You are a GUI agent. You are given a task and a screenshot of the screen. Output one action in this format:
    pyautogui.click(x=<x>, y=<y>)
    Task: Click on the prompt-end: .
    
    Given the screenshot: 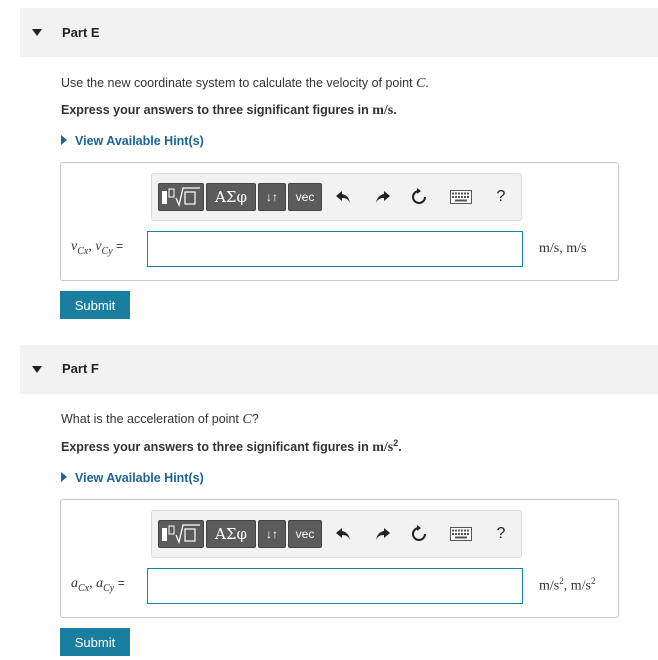 What is the action you would take?
    pyautogui.click(x=427, y=83)
    